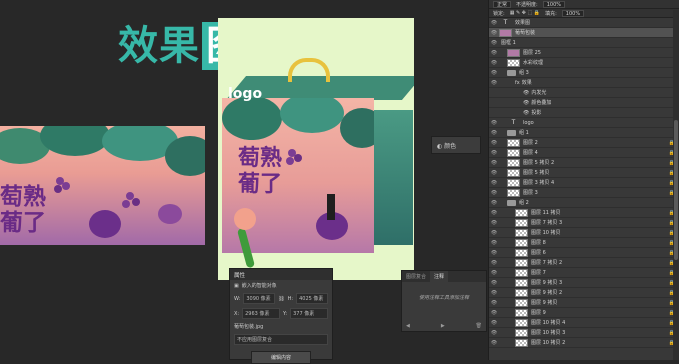 The image size is (679, 364). Describe the element at coordinates (584, 173) in the screenshot. I see `layer-row: 👁 图层 5 拷贝 🔒` at that location.